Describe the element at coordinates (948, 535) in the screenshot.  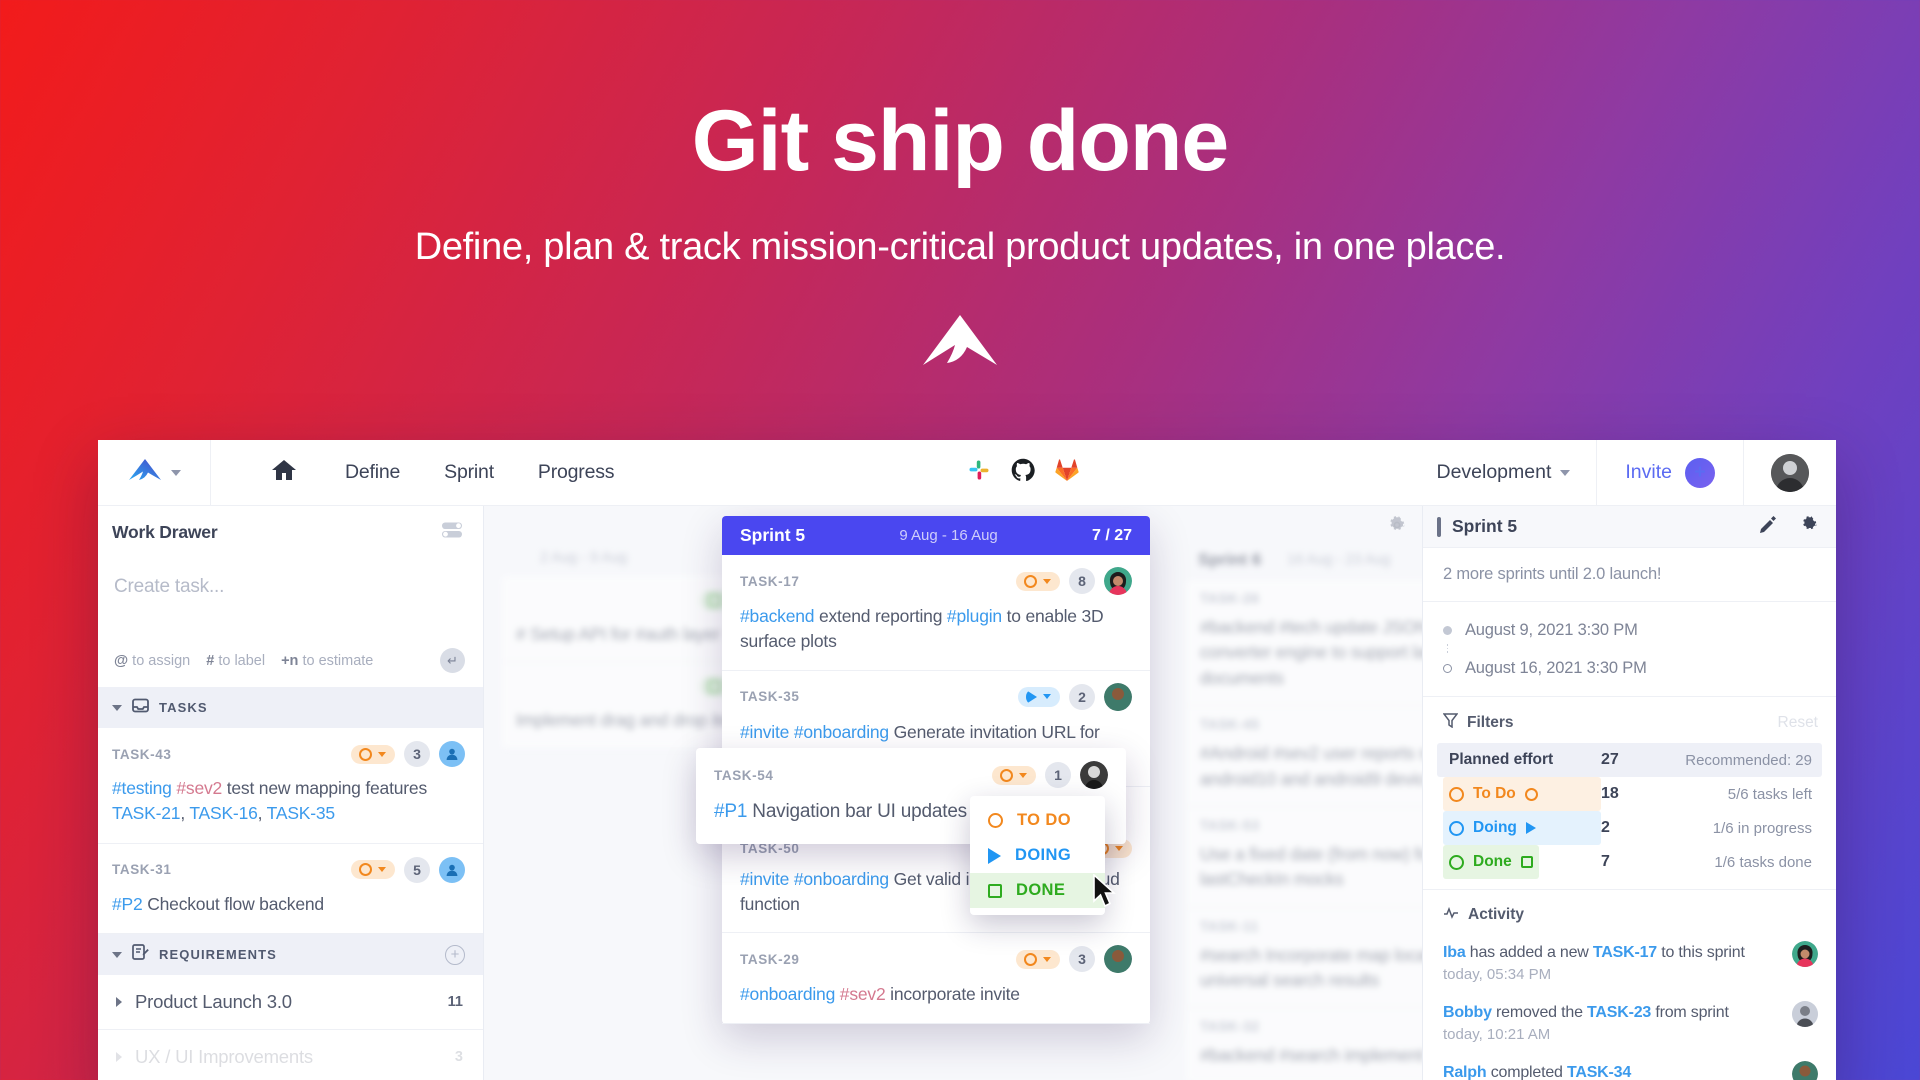
I see `sprint-date-range: 9 Aug - 16 Aug` at that location.